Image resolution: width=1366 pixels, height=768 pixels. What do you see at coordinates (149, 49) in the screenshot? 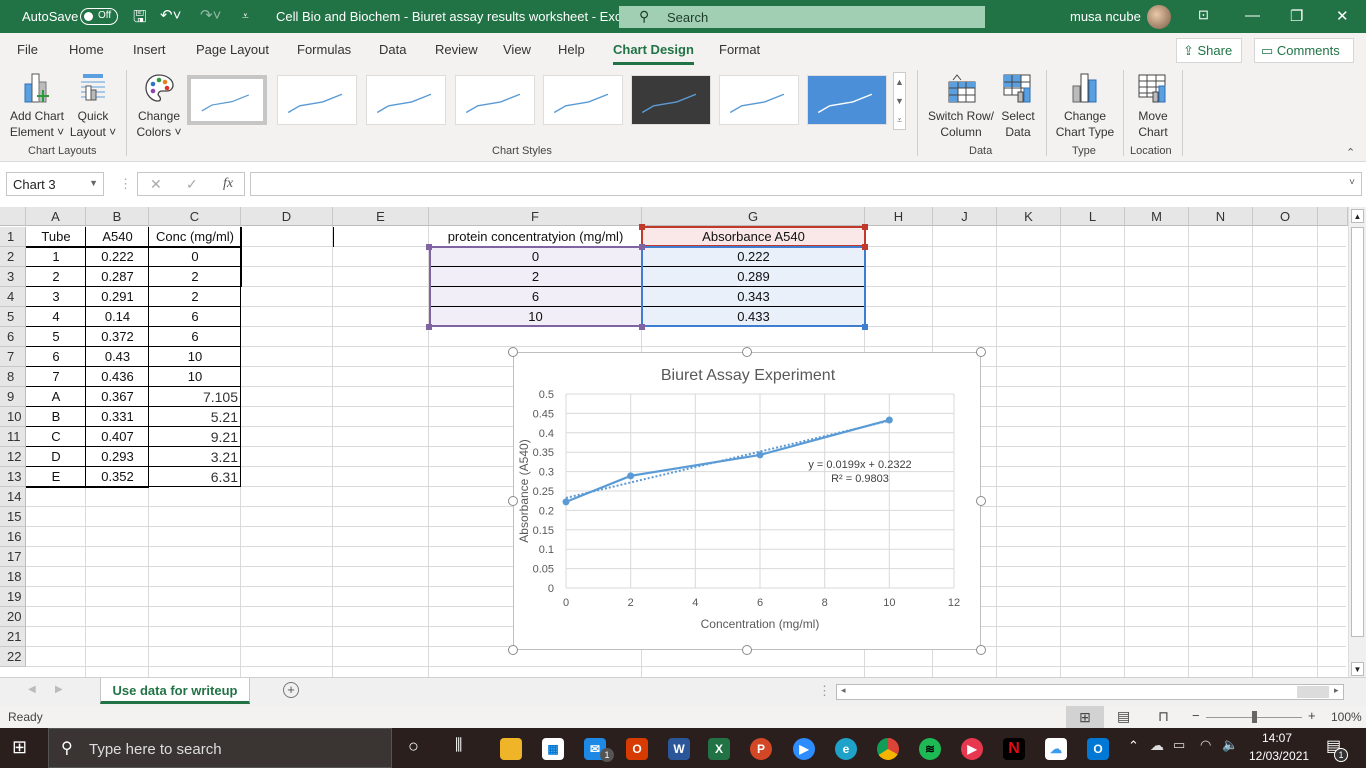
I see `tab-insert: Insert` at bounding box center [149, 49].